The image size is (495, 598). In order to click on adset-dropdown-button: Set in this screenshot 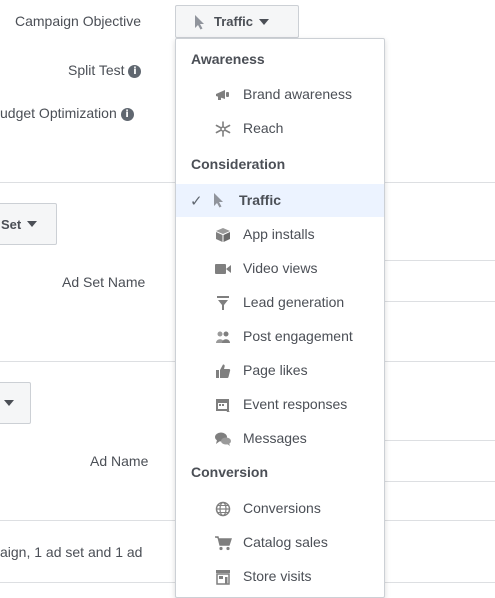, I will do `click(28, 224)`.